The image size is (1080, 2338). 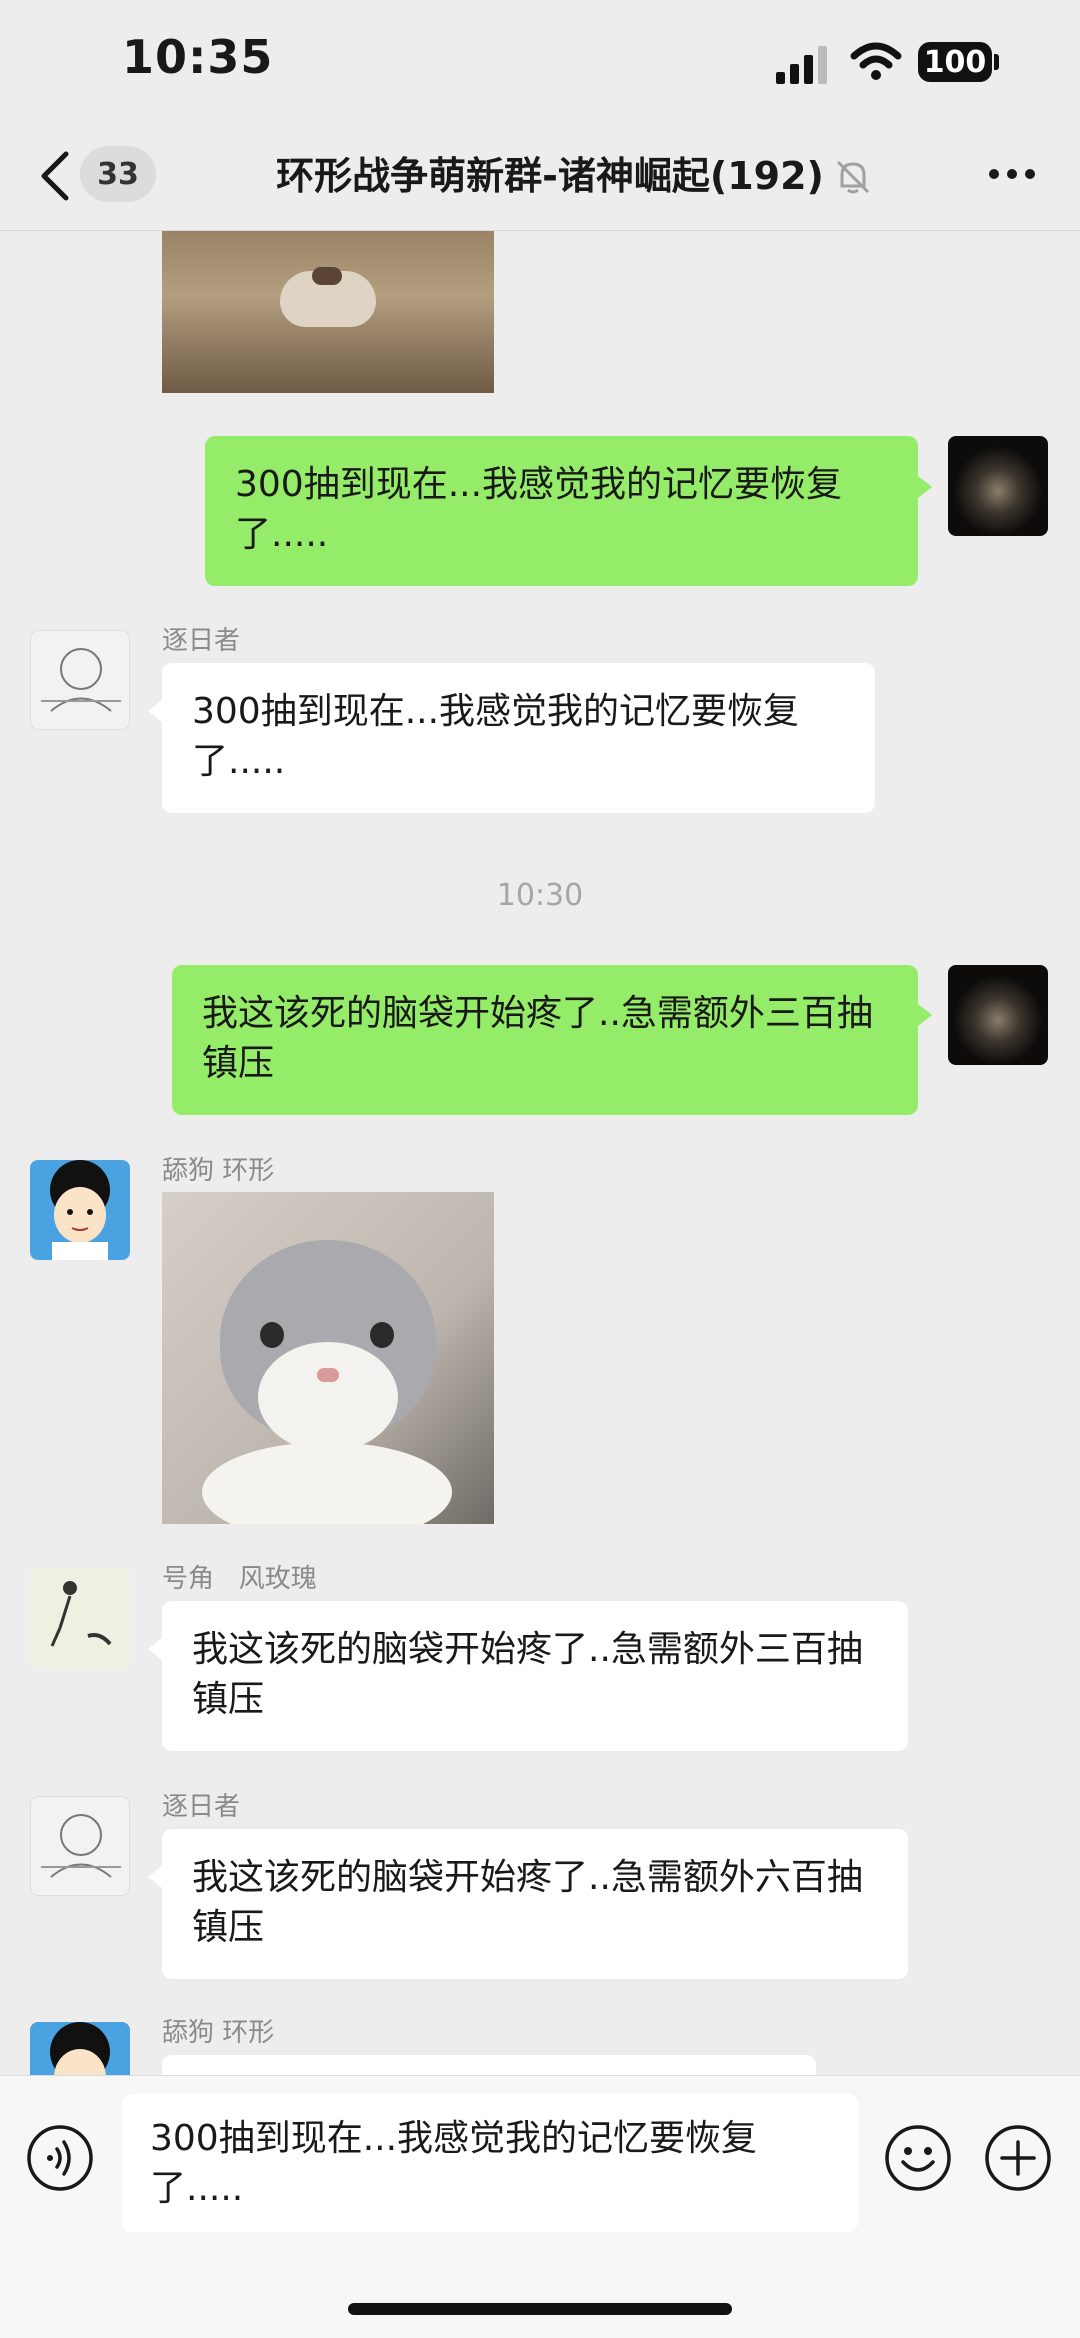 I want to click on cat-image, so click(x=328, y=1358).